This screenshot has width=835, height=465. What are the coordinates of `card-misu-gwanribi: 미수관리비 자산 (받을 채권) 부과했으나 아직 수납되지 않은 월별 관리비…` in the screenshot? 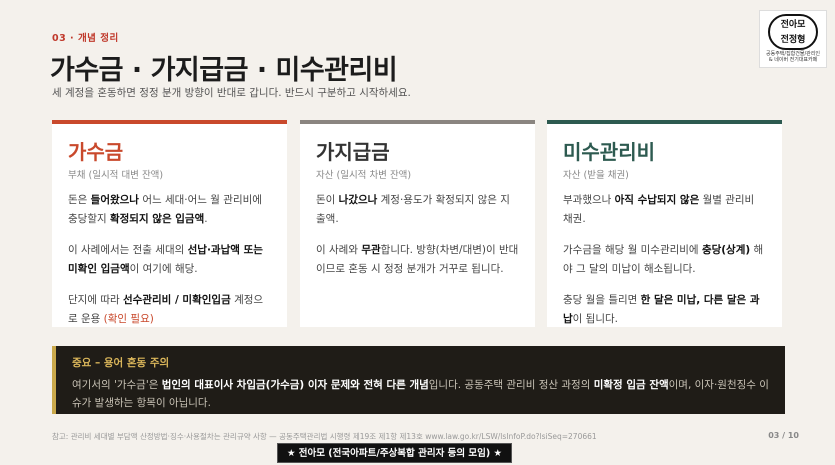 It's located at (664, 223).